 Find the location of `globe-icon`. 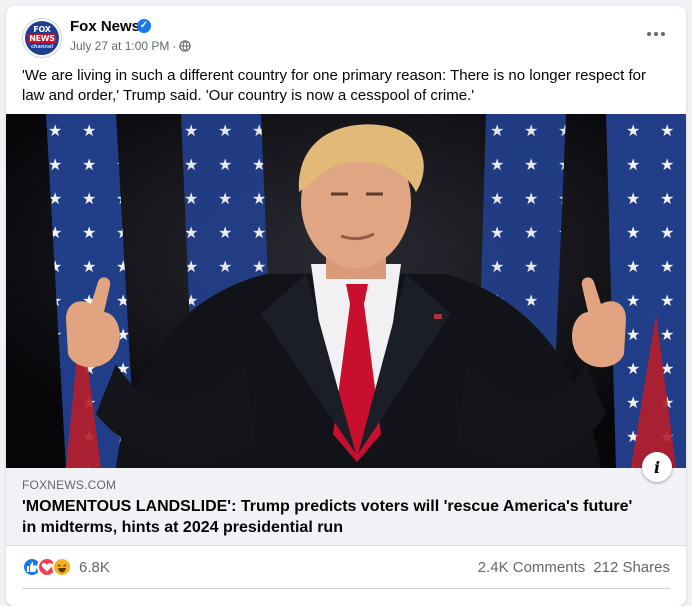

globe-icon is located at coordinates (185, 46).